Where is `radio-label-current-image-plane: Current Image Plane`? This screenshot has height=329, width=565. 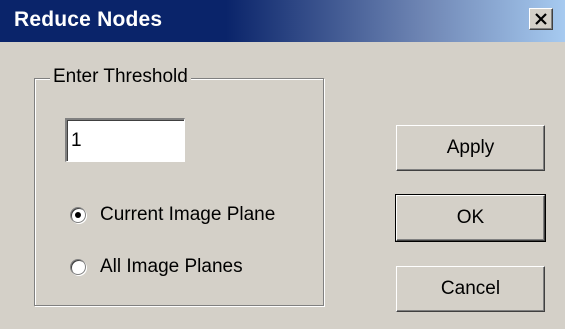 radio-label-current-image-plane: Current Image Plane is located at coordinates (188, 214).